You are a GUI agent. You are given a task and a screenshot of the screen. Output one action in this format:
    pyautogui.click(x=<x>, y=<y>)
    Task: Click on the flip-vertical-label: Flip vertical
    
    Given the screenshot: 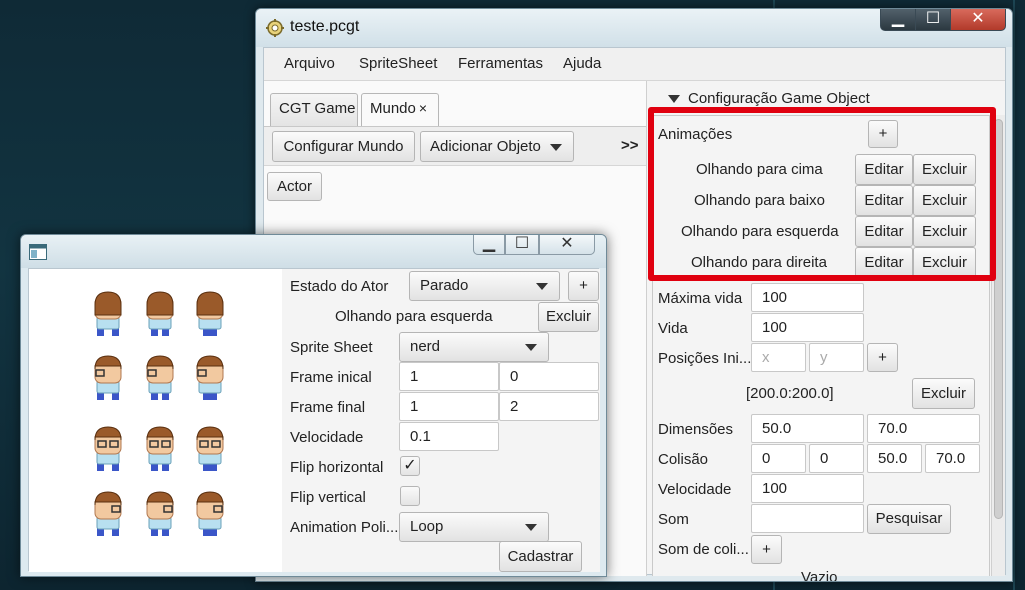 What is the action you would take?
    pyautogui.click(x=328, y=497)
    